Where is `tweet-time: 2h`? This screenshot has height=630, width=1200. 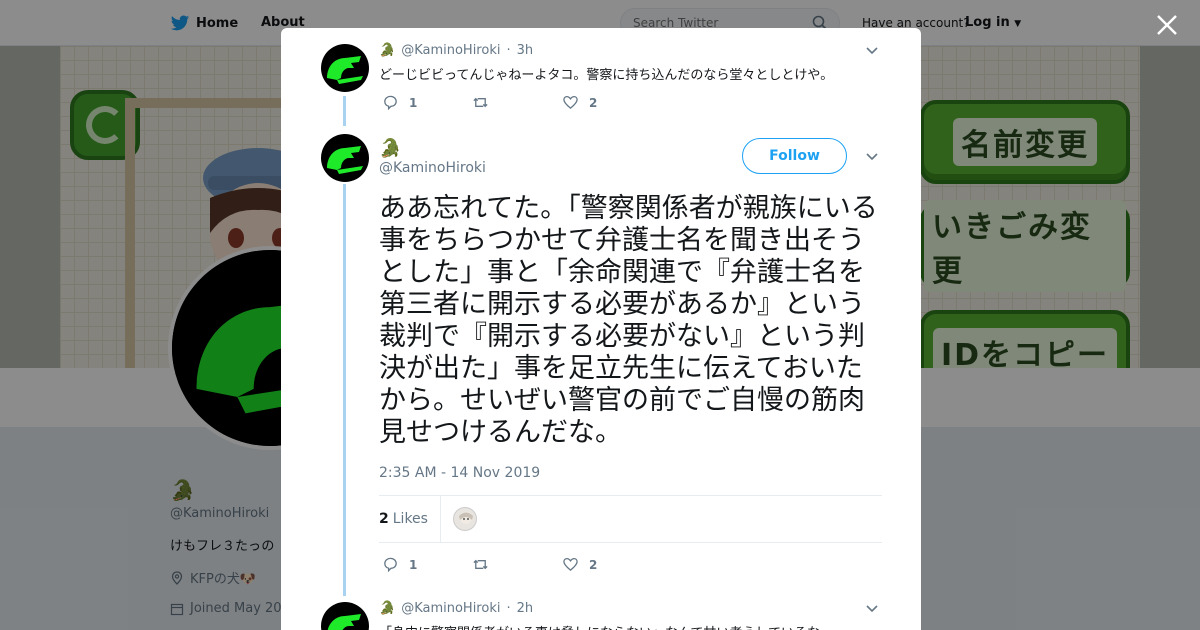 tweet-time: 2h is located at coordinates (525, 608).